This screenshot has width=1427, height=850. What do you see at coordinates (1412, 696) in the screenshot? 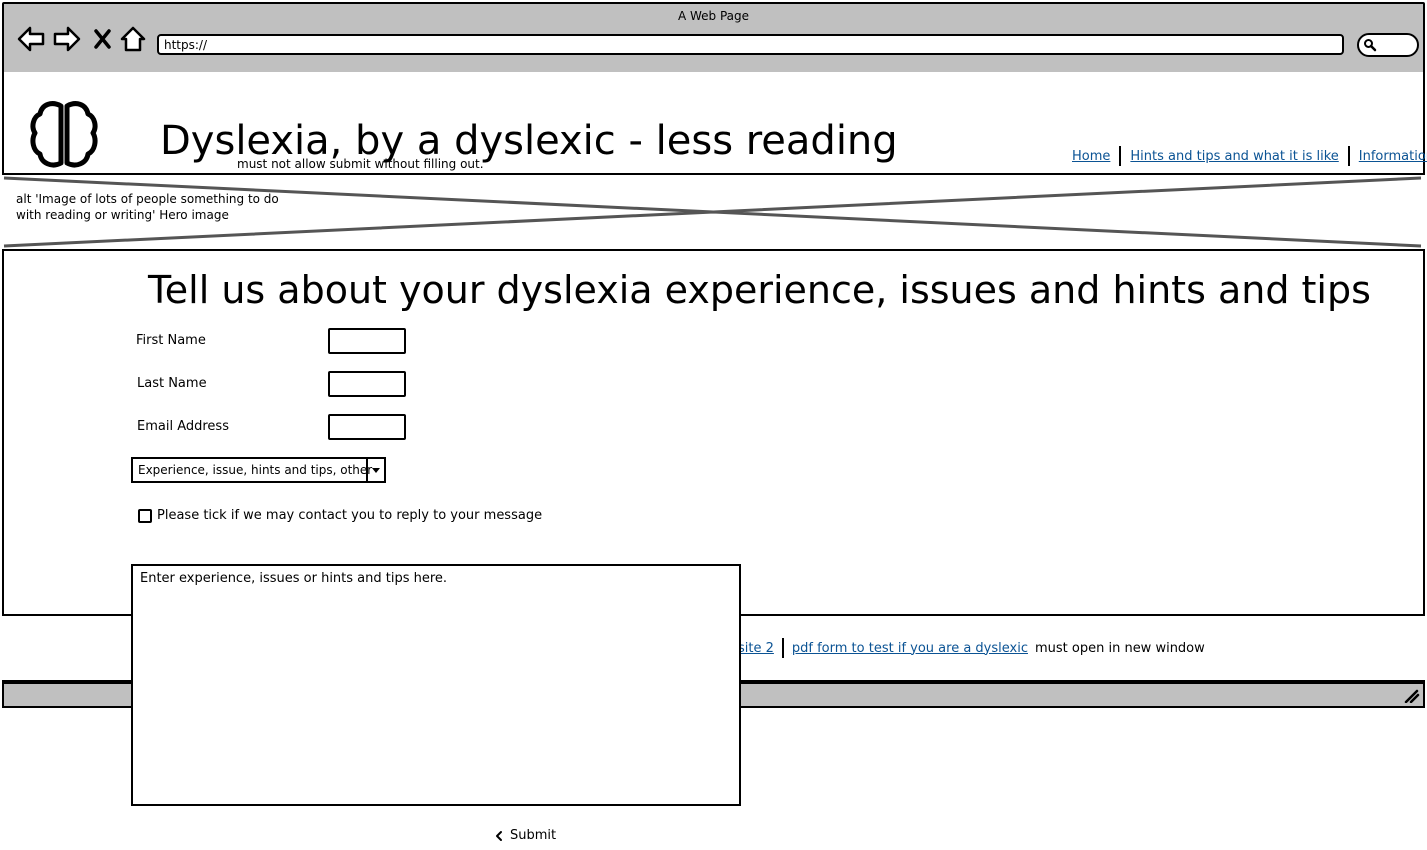
I see `resize-grip-icon` at bounding box center [1412, 696].